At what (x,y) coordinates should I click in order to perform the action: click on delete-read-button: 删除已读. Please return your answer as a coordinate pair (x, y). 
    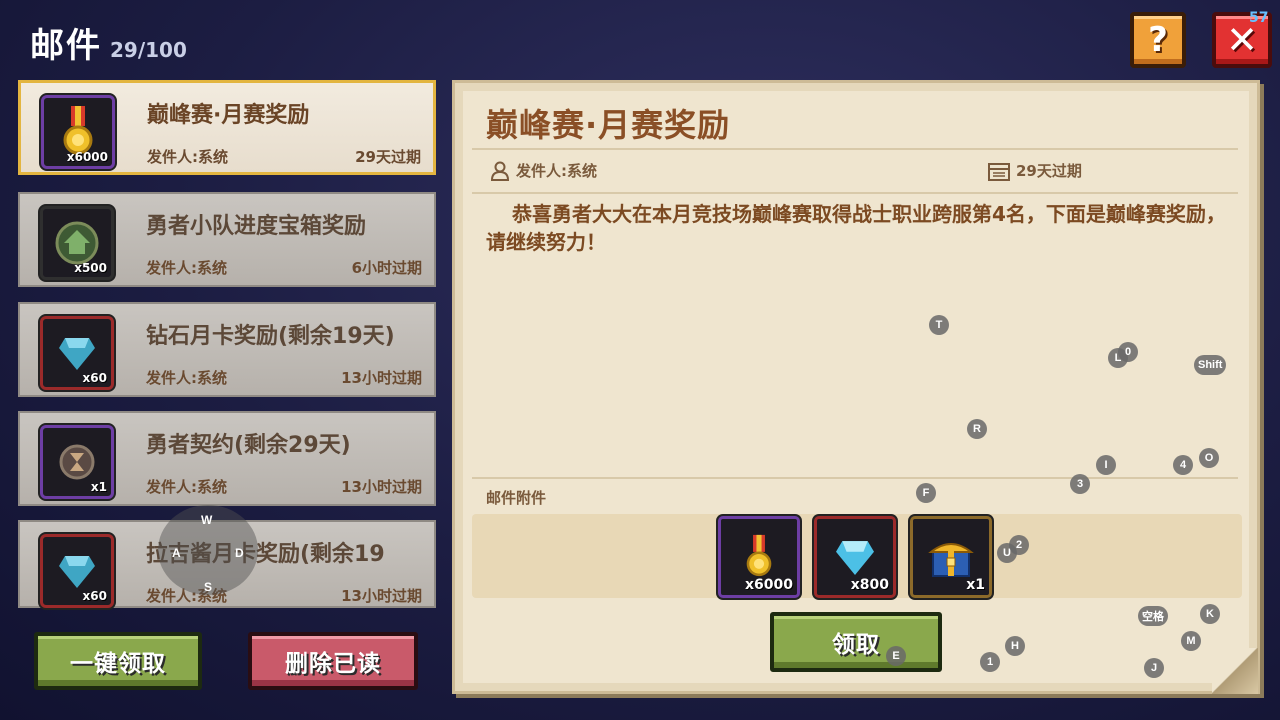
    Looking at the image, I should click on (333, 661).